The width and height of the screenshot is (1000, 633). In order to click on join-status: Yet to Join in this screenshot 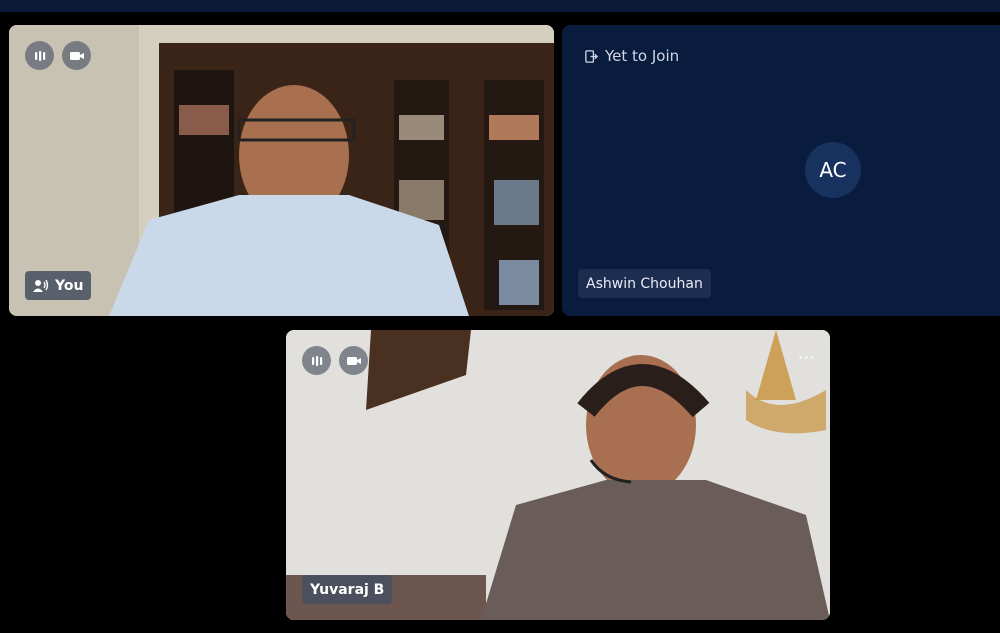, I will do `click(631, 56)`.